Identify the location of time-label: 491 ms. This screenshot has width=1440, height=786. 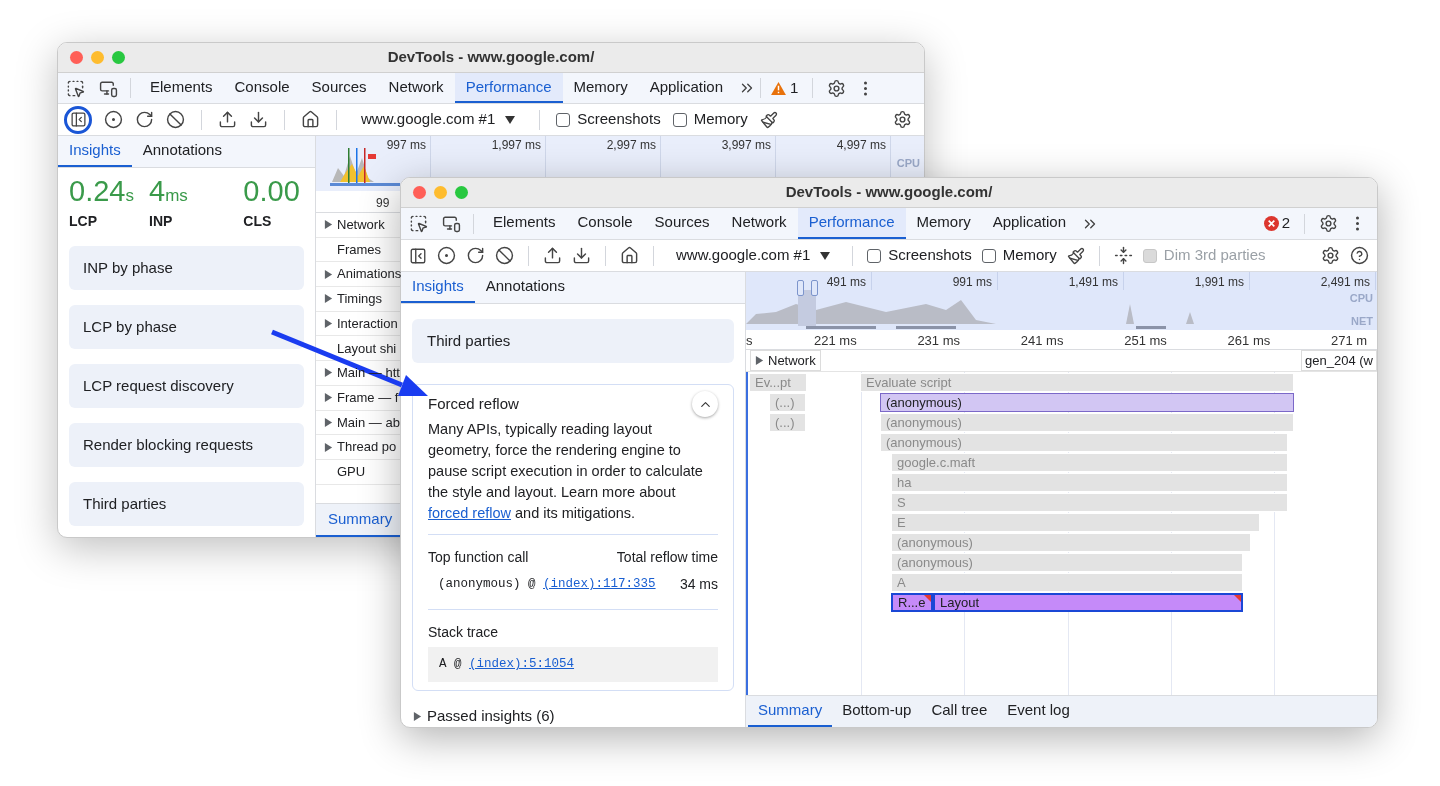
(846, 282).